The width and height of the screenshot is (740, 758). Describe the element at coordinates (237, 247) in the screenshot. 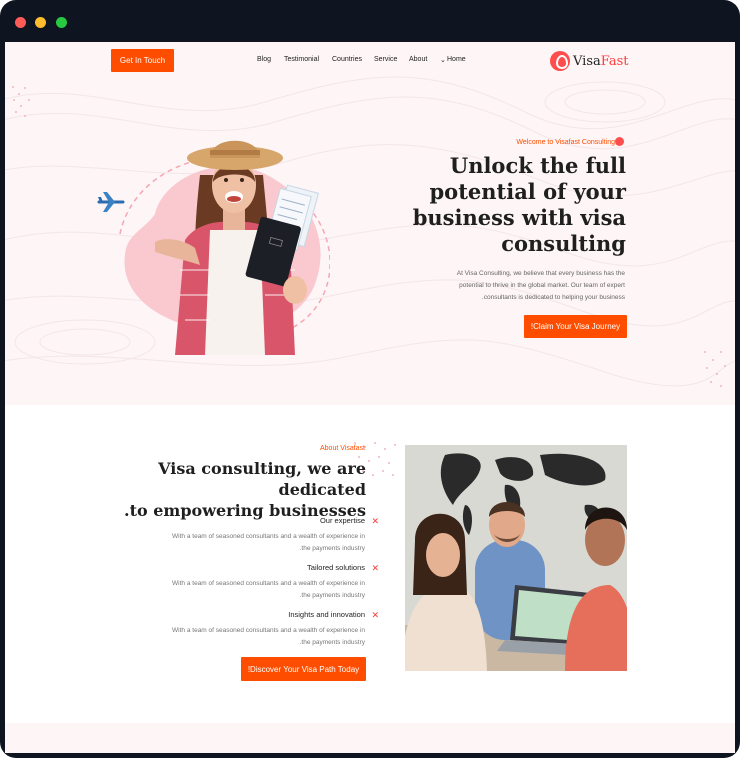

I see `hero-woman-illustration` at that location.